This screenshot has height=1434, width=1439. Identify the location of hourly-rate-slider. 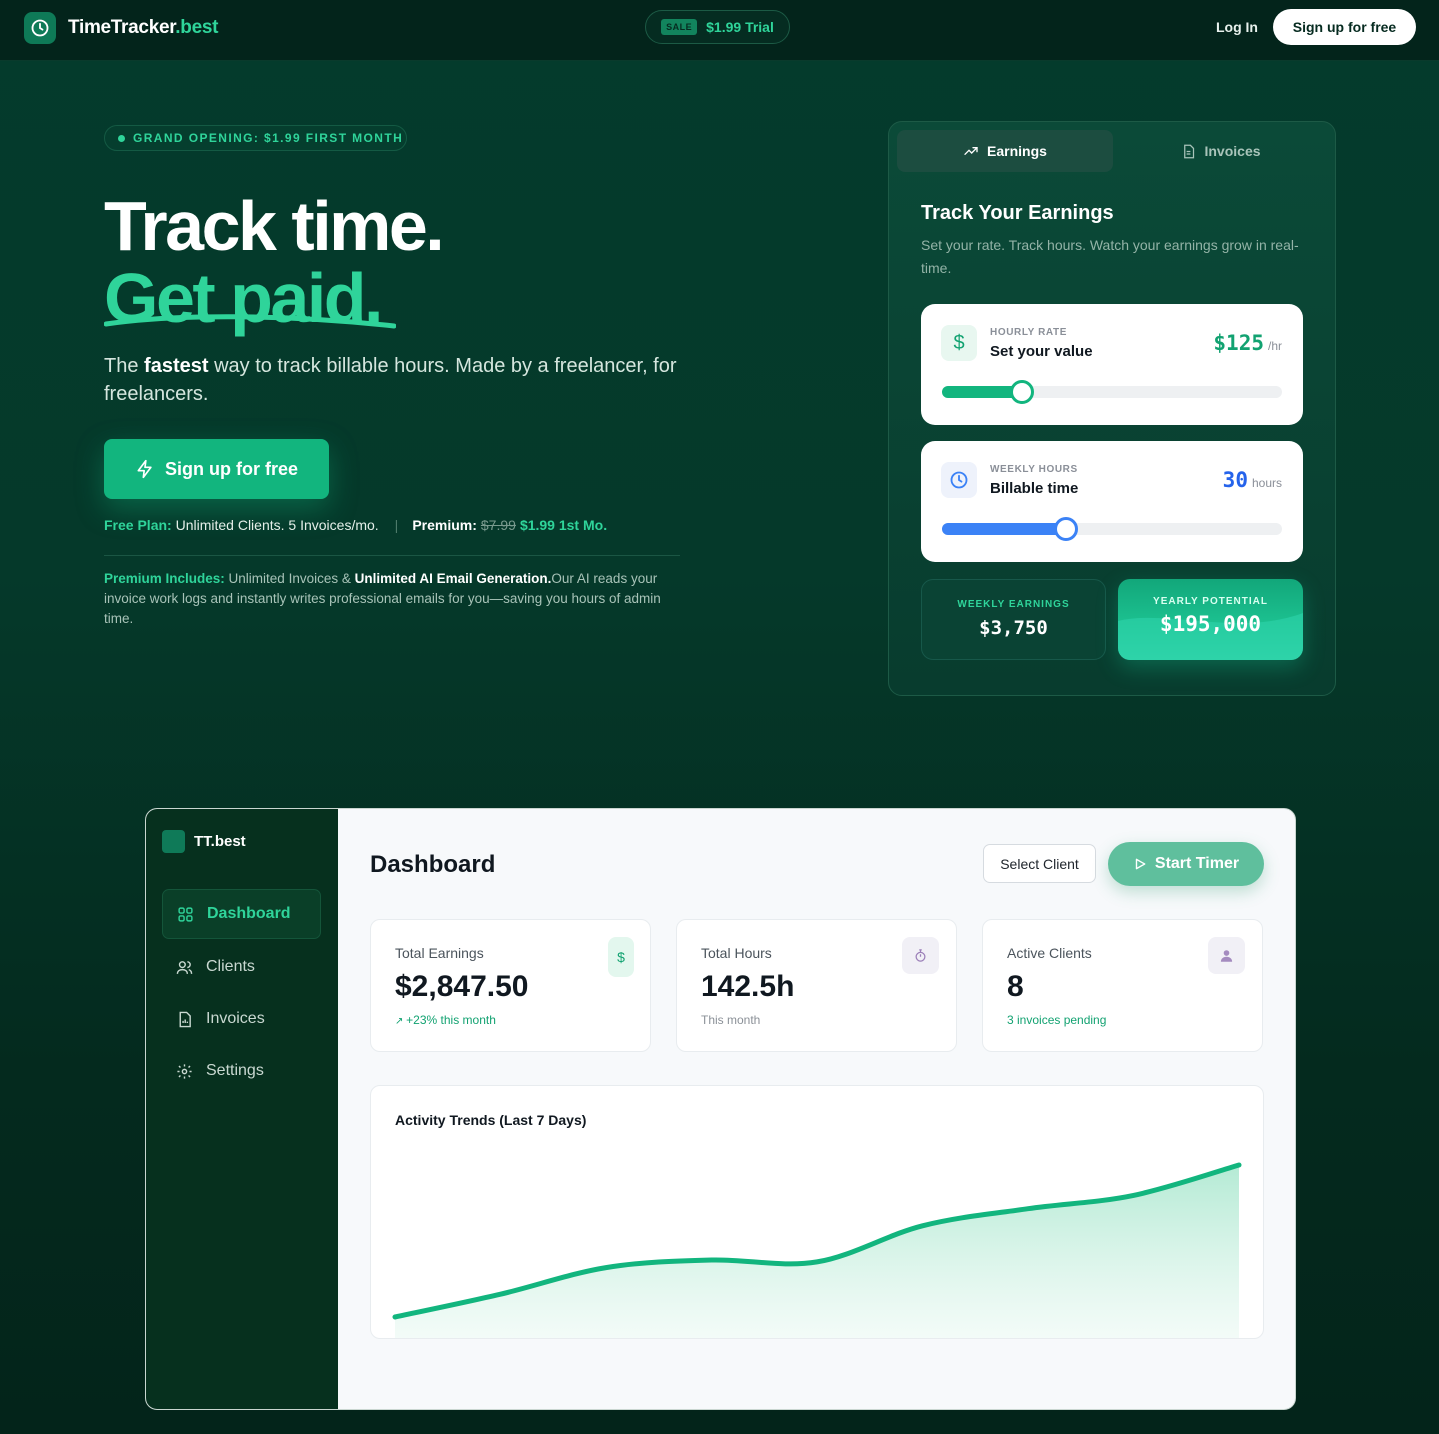
(1112, 392).